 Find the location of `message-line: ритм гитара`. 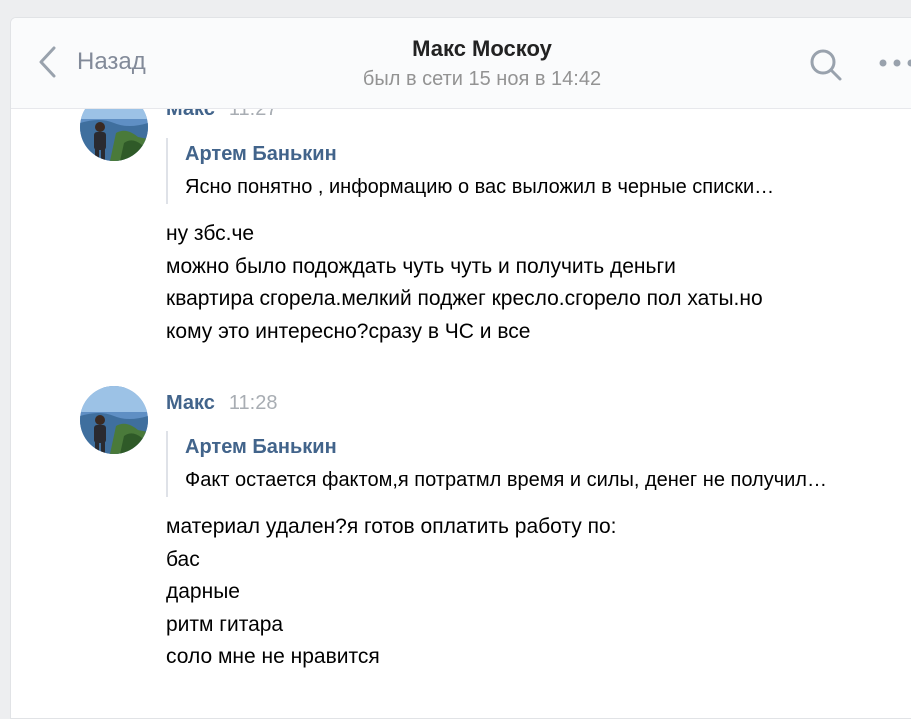

message-line: ритм гитара is located at coordinates (536, 625).